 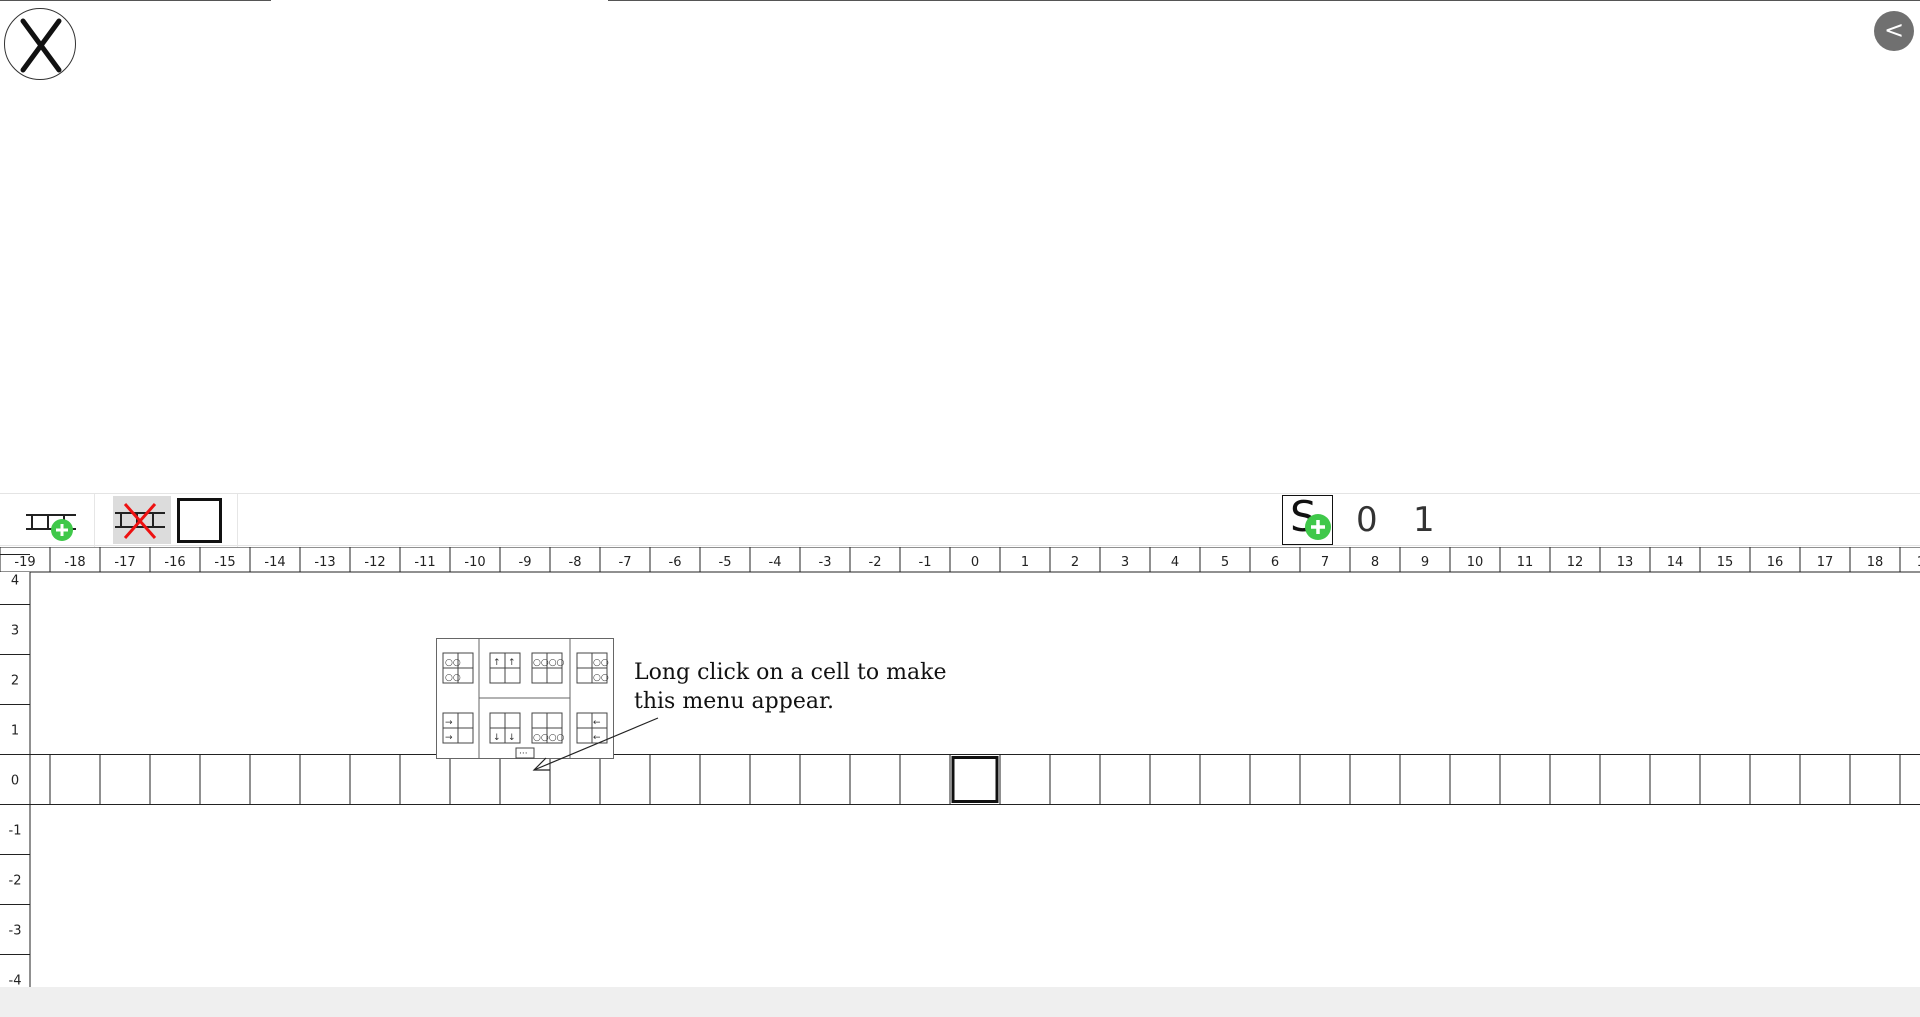 I want to click on row-label: 2, so click(x=15, y=681).